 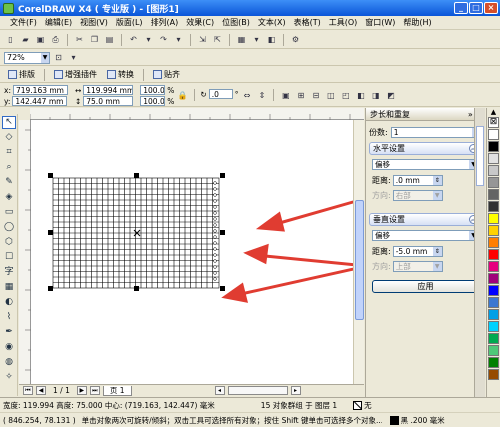 What do you see at coordinates (491, 8) in the screenshot?
I see `close-button: ×` at bounding box center [491, 8].